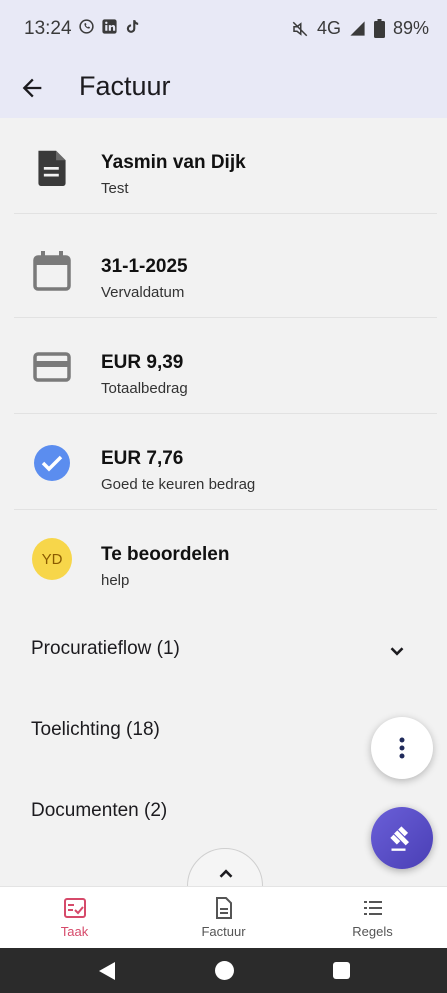  Describe the element at coordinates (32, 88) in the screenshot. I see `arrow-back-icon` at that location.